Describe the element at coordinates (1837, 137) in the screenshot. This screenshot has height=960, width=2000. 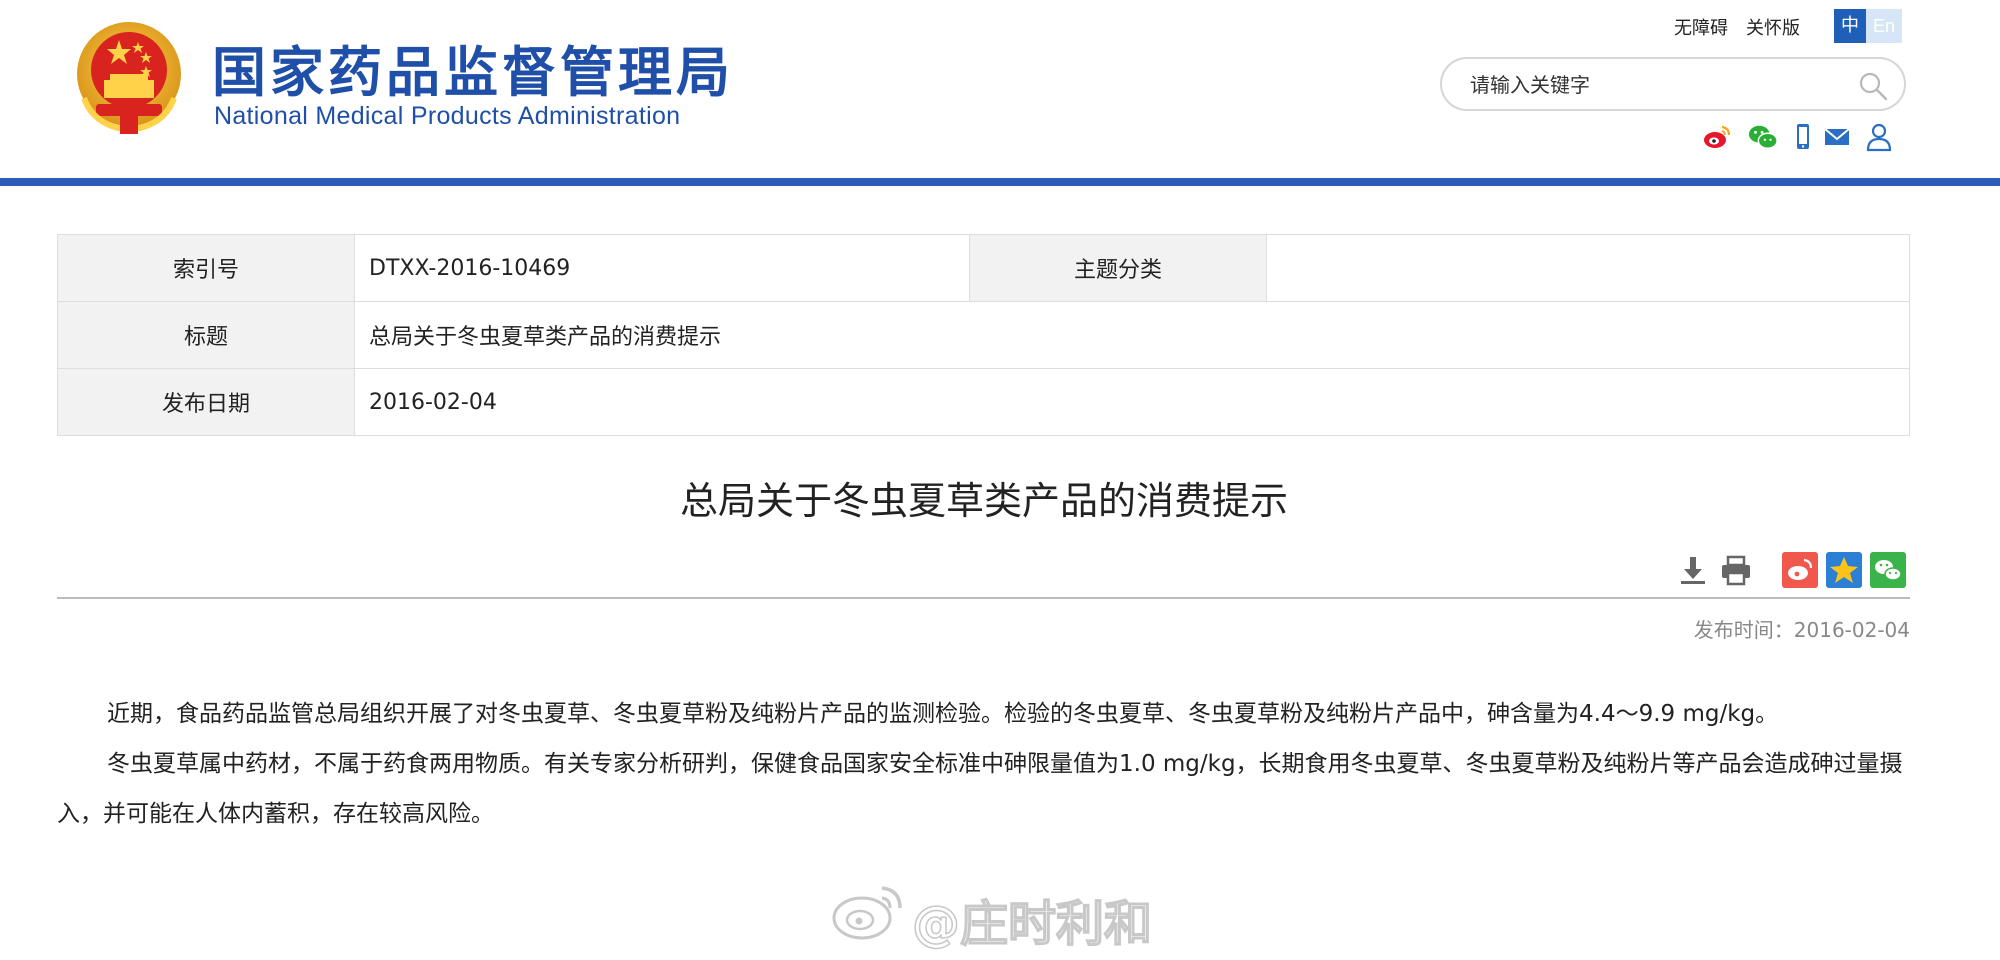
I see `mail-icon` at that location.